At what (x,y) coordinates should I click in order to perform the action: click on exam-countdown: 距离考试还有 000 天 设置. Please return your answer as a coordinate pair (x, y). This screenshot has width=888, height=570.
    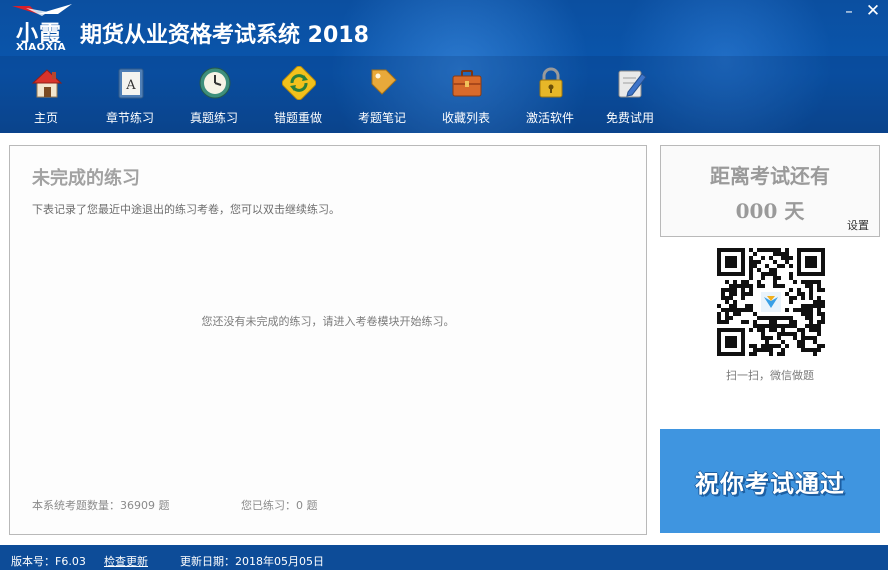
    Looking at the image, I should click on (770, 191).